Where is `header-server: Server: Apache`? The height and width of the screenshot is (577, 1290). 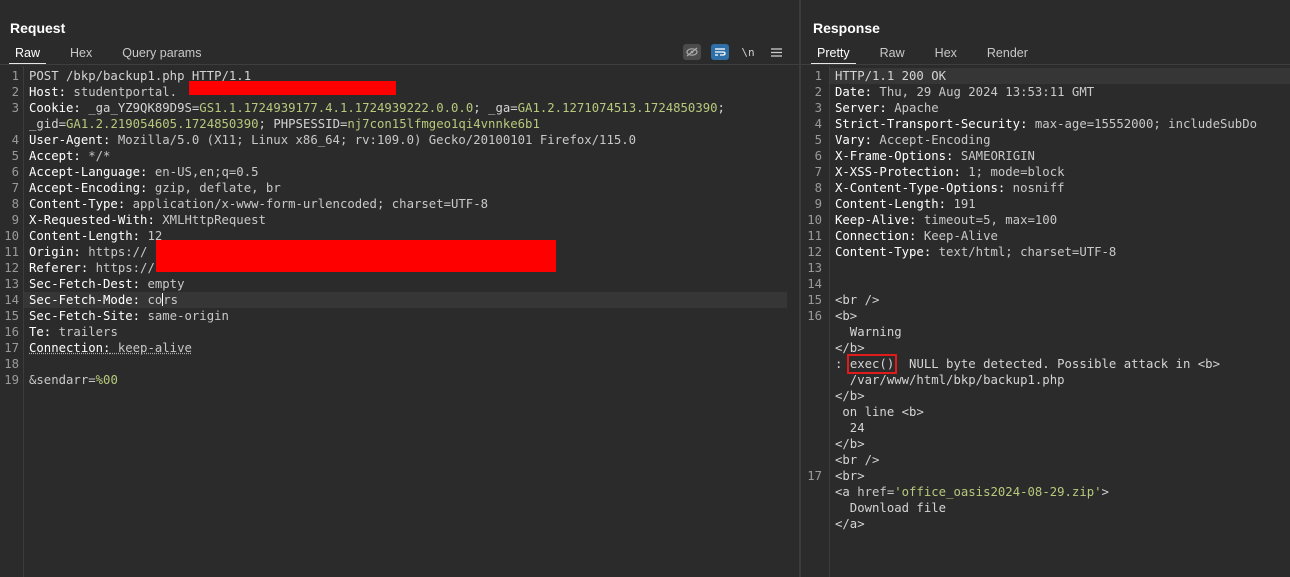 header-server: Server: Apache is located at coordinates (887, 108).